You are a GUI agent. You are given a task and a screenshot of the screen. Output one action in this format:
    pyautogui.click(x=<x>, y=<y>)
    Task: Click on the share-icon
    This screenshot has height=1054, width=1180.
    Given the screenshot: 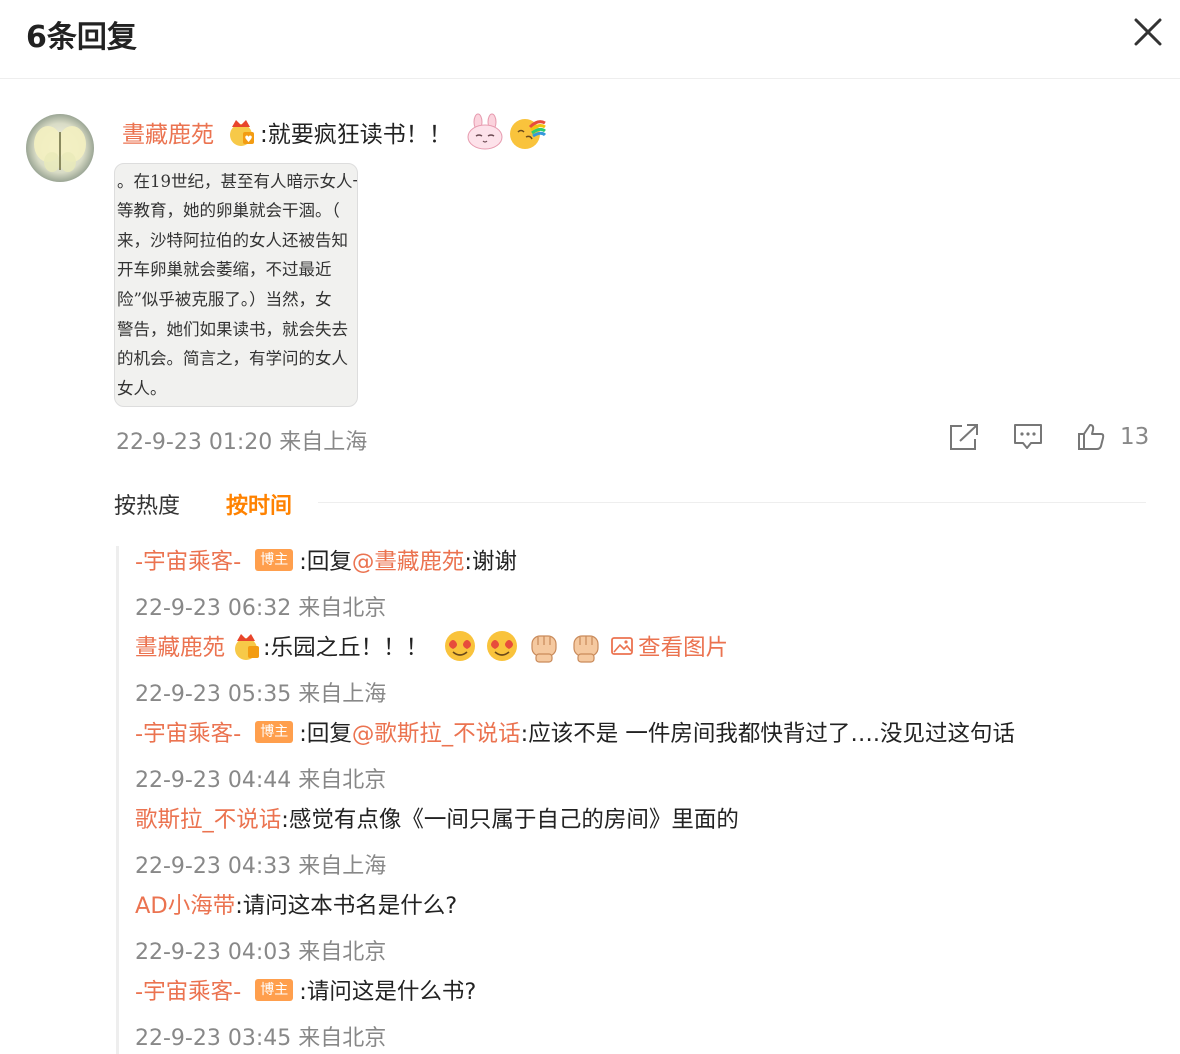 What is the action you would take?
    pyautogui.click(x=964, y=437)
    